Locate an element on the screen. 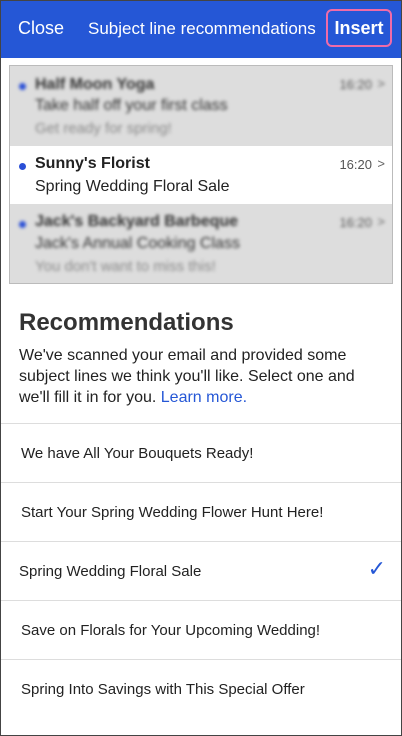  message-subject: Jack's Annual Cooking Class is located at coordinates (137, 243).